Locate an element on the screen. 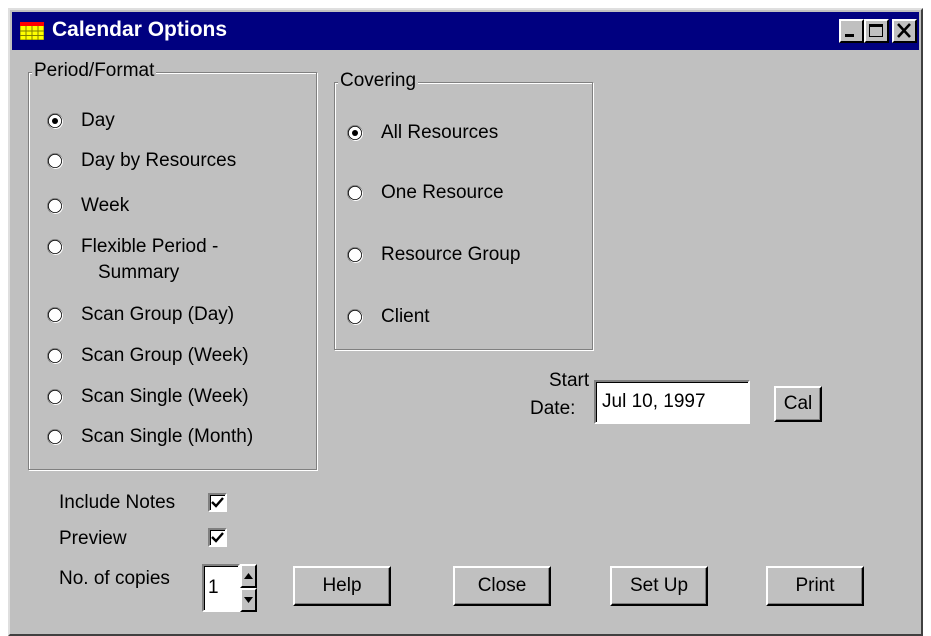 This screenshot has height=636, width=931. title-bar: Calendar Options is located at coordinates (465, 31).